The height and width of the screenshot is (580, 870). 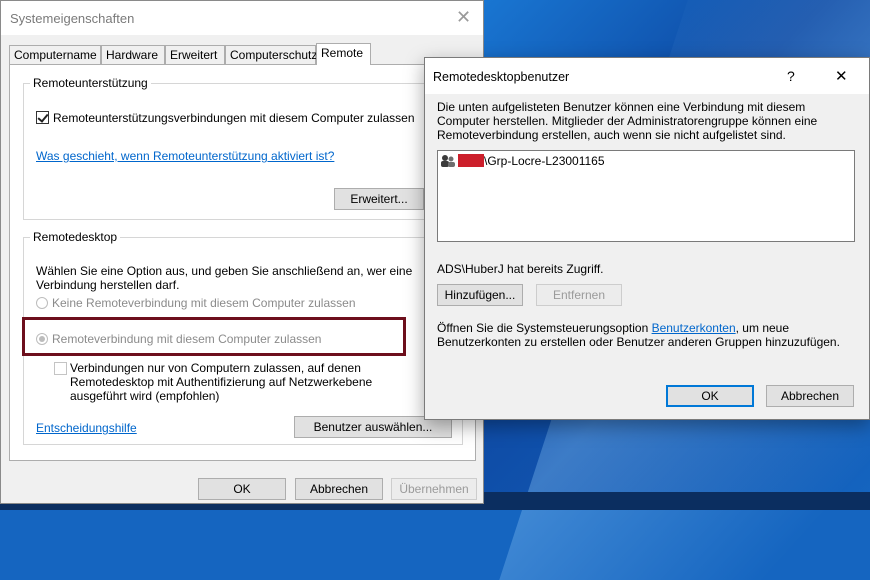 What do you see at coordinates (501, 77) in the screenshot?
I see `rdp-users-title: Remotedesktopbenutzer` at bounding box center [501, 77].